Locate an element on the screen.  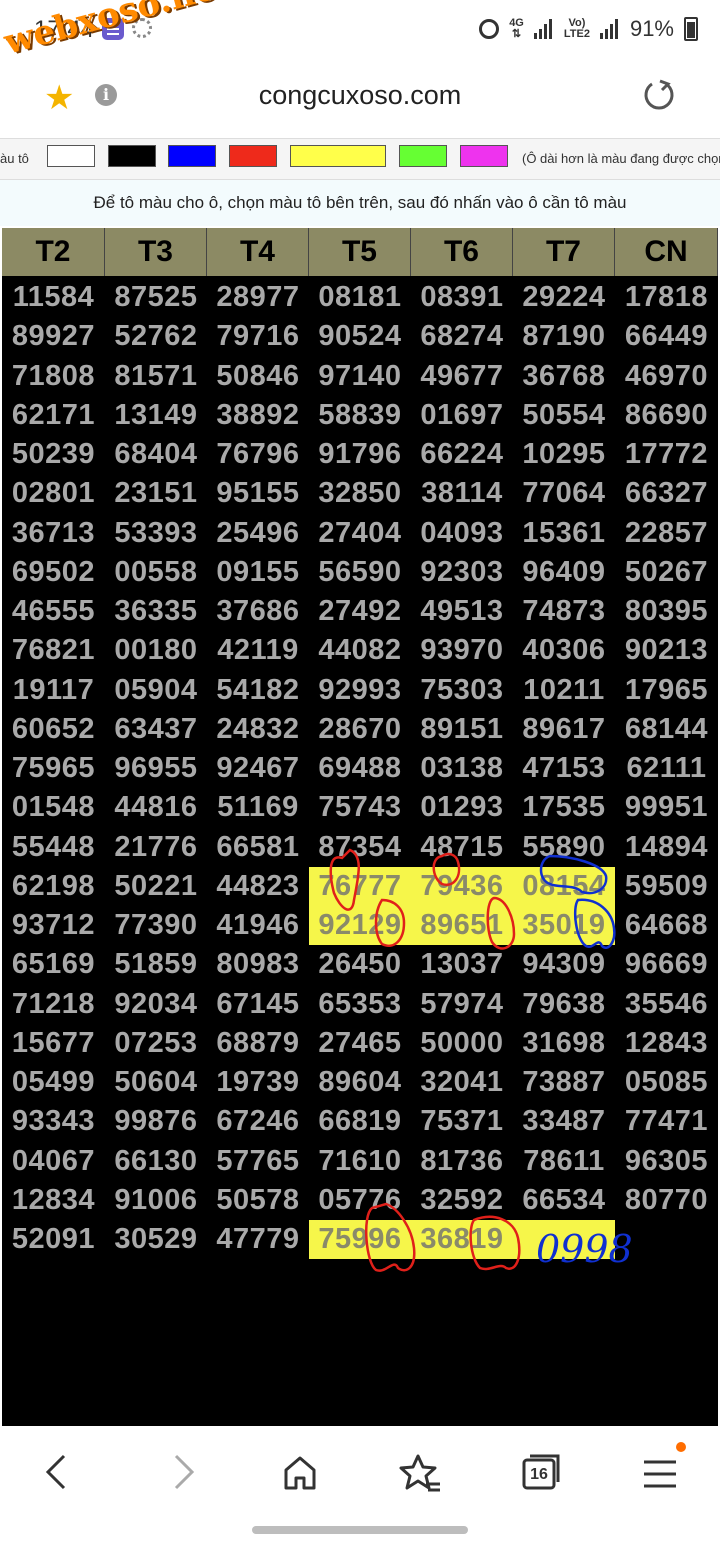
table-cell: 12834 is located at coordinates (53, 1200).